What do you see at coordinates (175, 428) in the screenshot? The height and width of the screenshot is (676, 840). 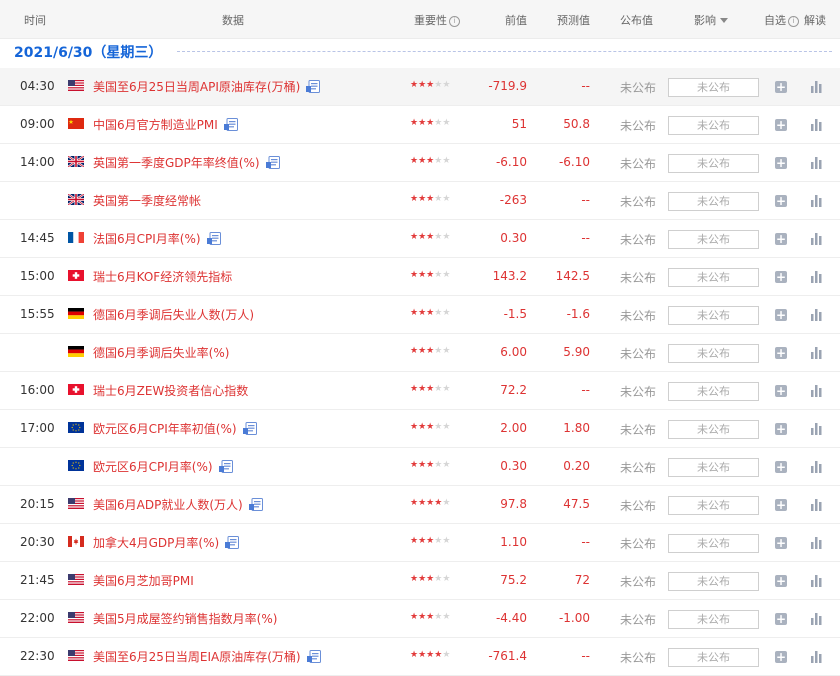 I see `event-name-link: 欧元区6月CPI年率初值(%)` at bounding box center [175, 428].